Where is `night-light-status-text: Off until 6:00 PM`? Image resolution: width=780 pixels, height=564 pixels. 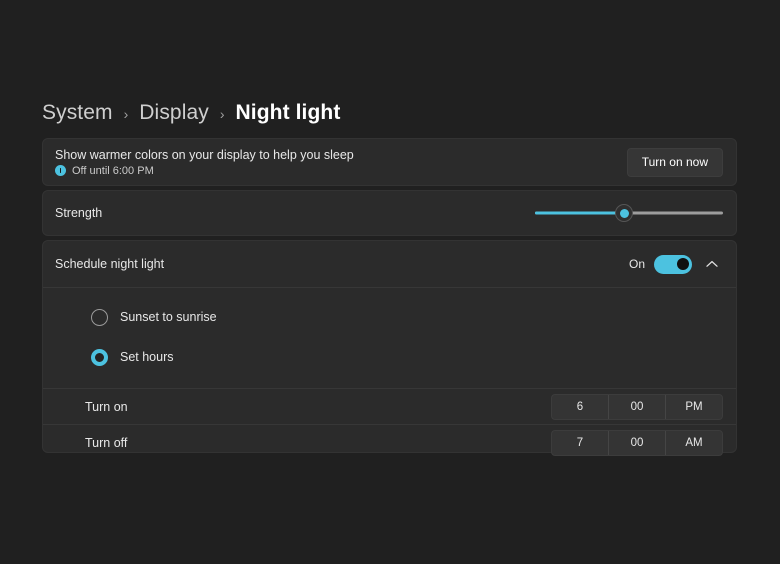
night-light-status-text: Off until 6:00 PM is located at coordinates (113, 170).